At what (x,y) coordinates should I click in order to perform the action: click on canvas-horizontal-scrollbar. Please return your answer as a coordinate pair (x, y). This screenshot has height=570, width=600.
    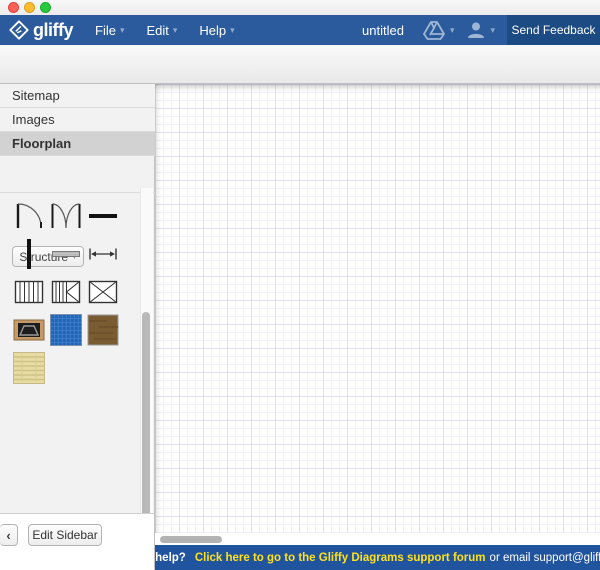
    Looking at the image, I should click on (377, 539).